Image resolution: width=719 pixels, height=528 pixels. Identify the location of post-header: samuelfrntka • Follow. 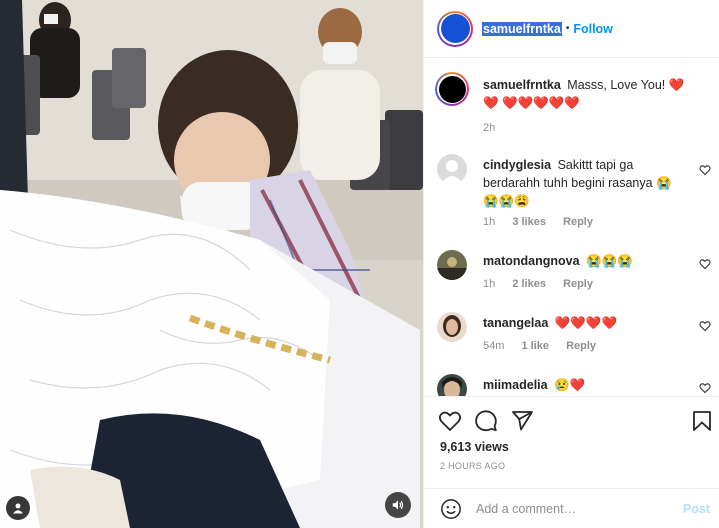
(571, 29).